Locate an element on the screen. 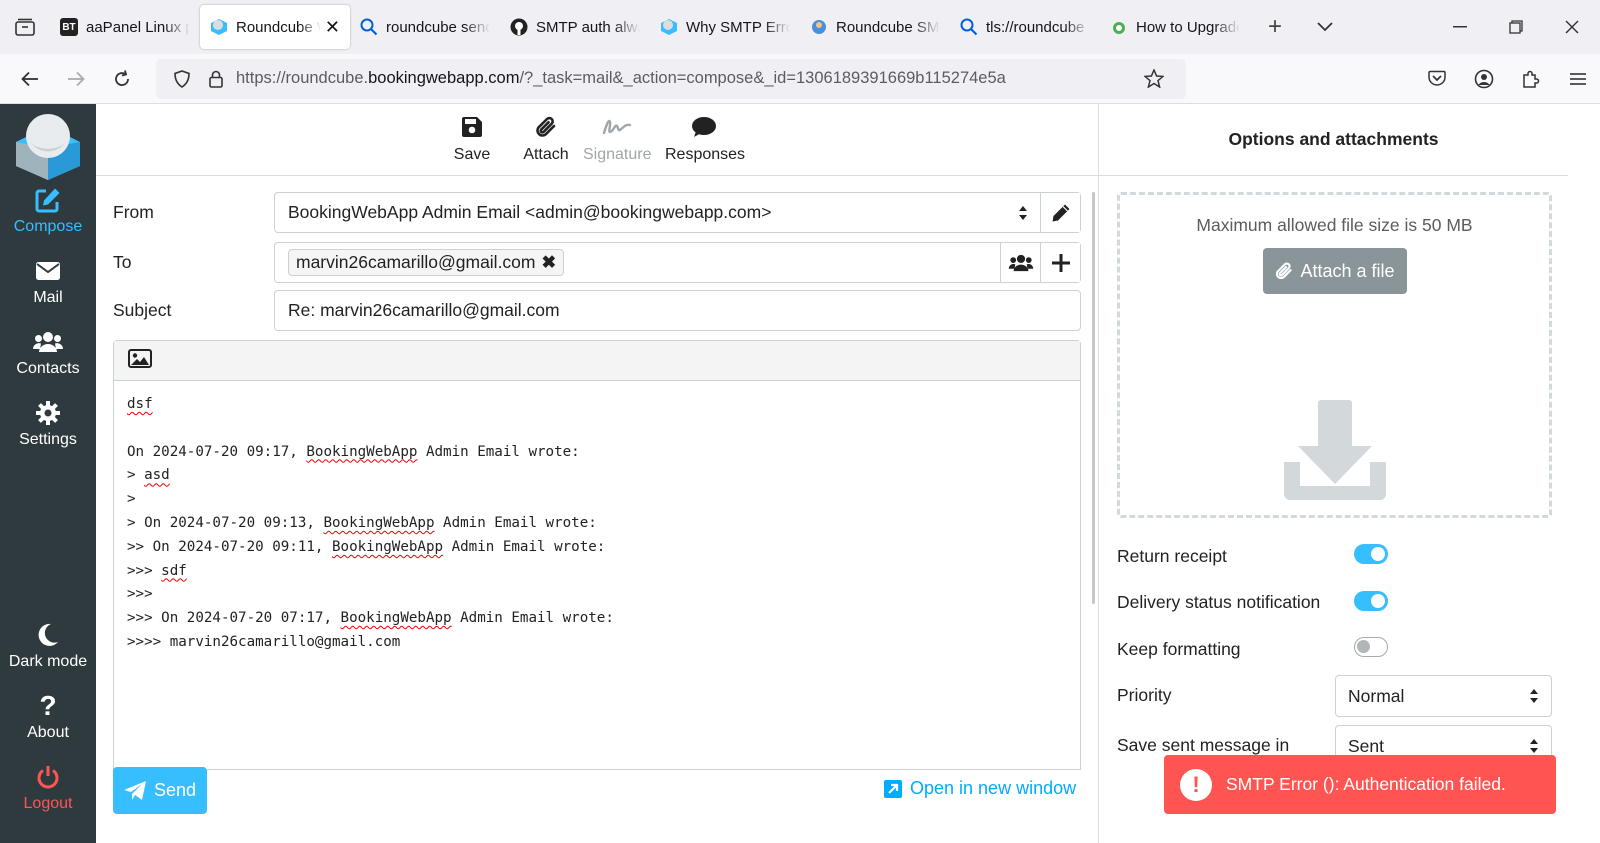  reload-button is located at coordinates (122, 79).